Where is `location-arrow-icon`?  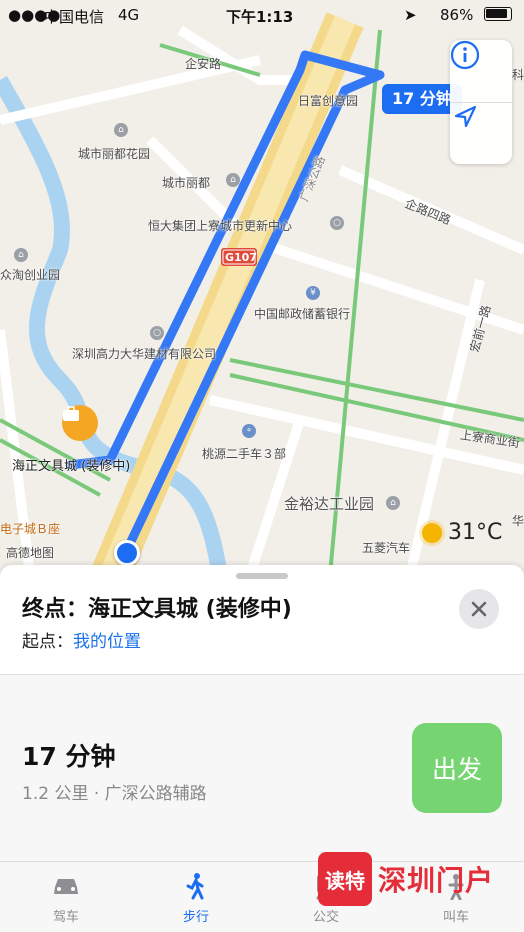 location-arrow-icon is located at coordinates (465, 116).